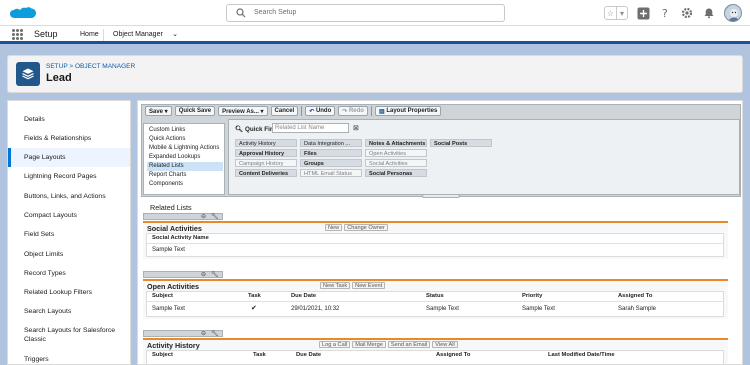 The height and width of the screenshot is (365, 750). Describe the element at coordinates (69, 138) in the screenshot. I see `sidebar-item-fields-relationships: Fields & Relationships` at that location.